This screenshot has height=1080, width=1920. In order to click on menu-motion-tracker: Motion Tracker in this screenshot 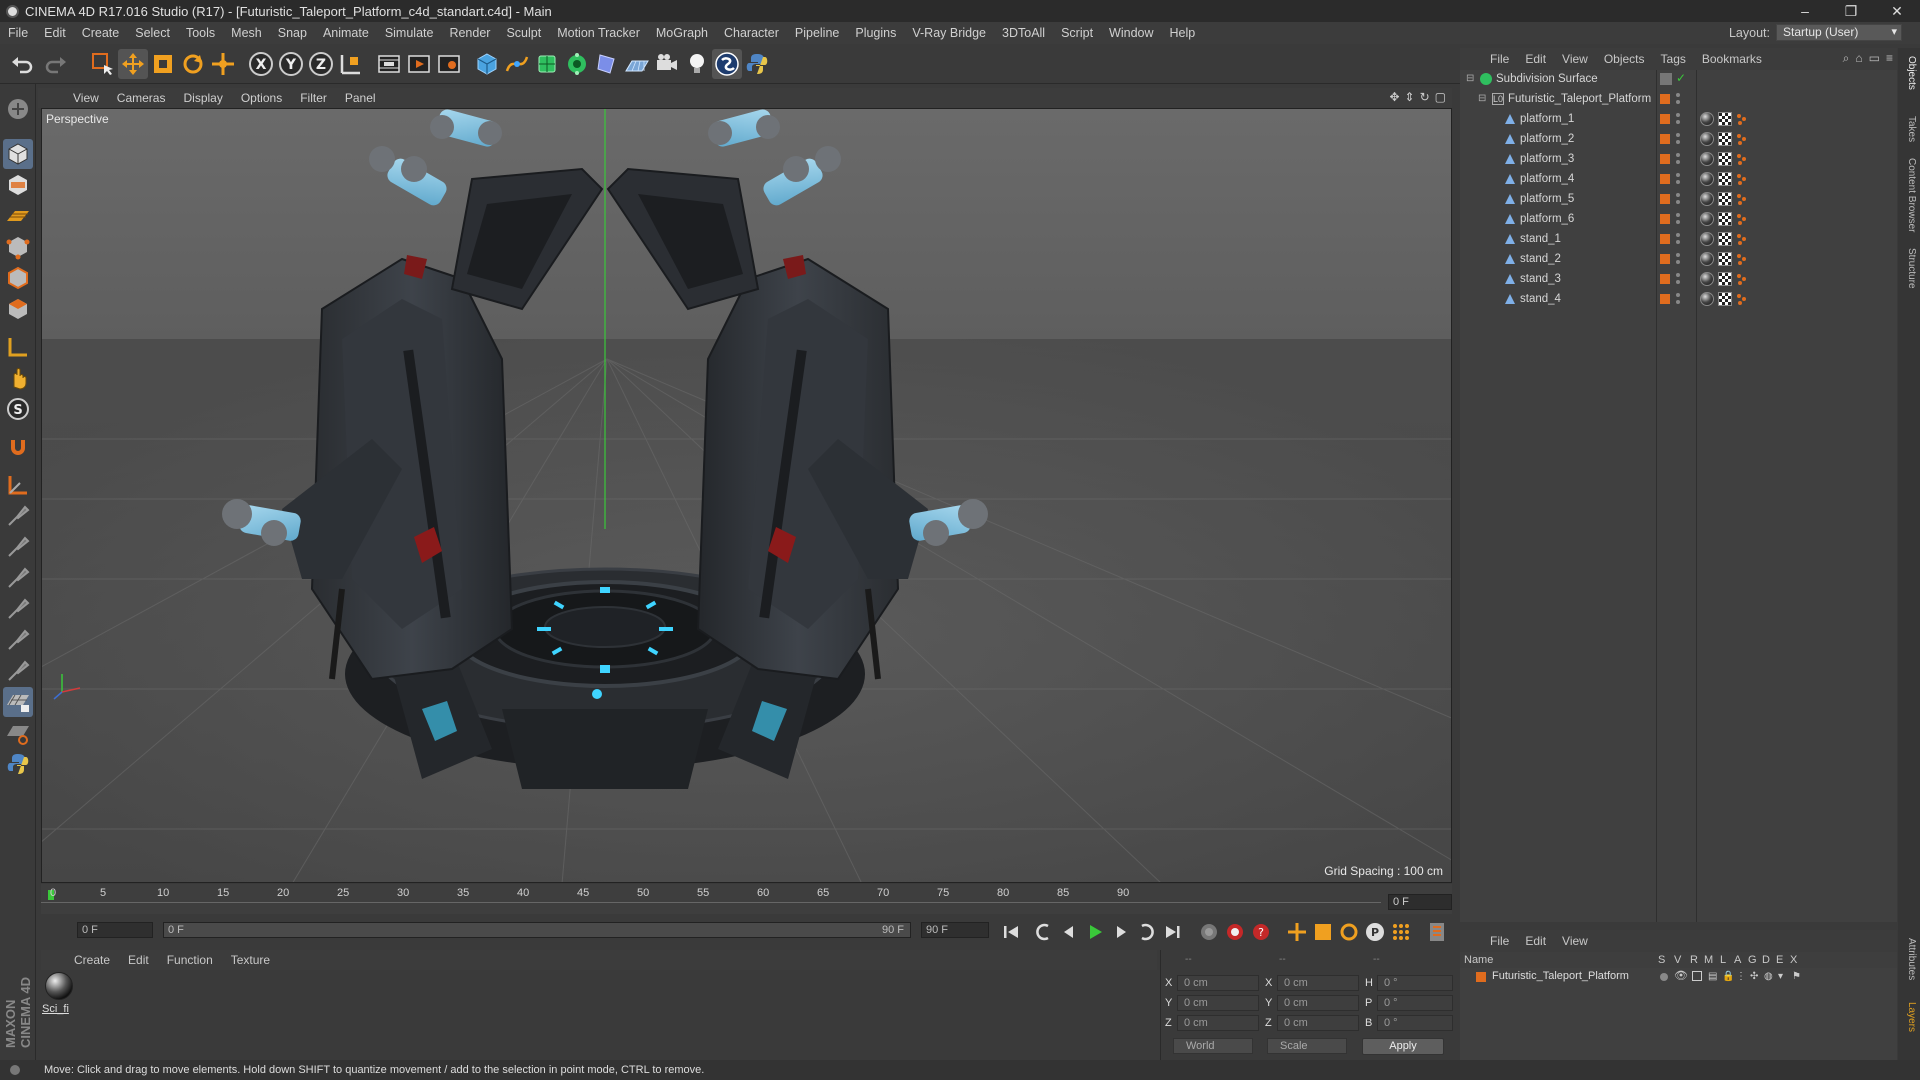, I will do `click(598, 33)`.